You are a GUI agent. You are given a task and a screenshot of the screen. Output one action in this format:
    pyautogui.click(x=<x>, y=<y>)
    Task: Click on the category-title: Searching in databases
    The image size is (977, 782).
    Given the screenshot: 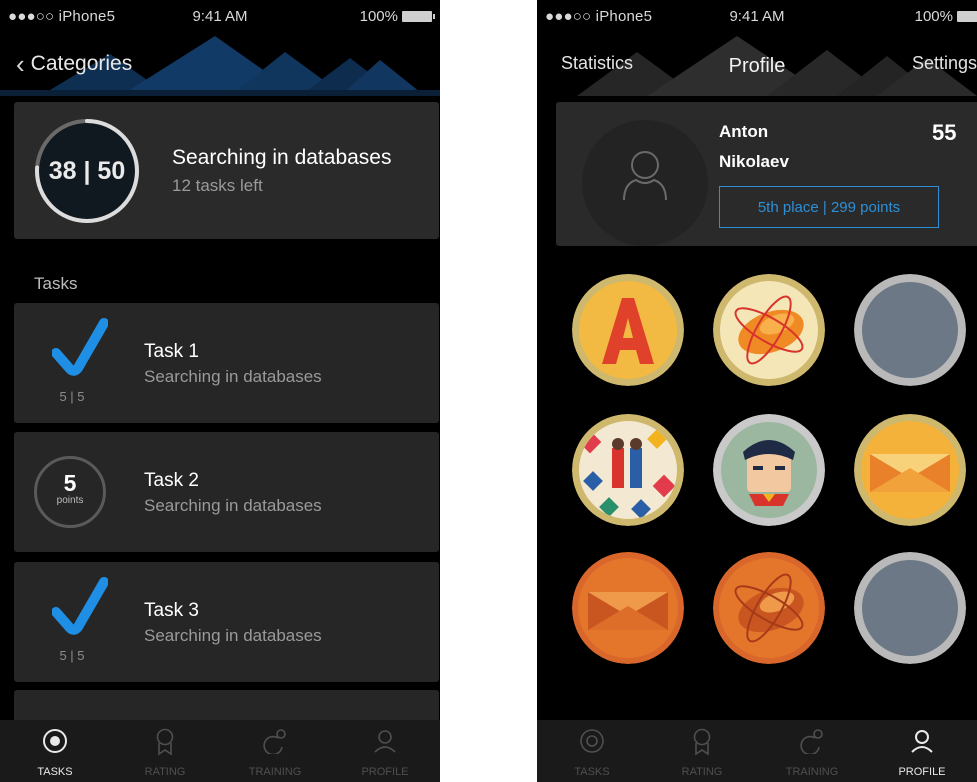 What is the action you would take?
    pyautogui.click(x=282, y=157)
    